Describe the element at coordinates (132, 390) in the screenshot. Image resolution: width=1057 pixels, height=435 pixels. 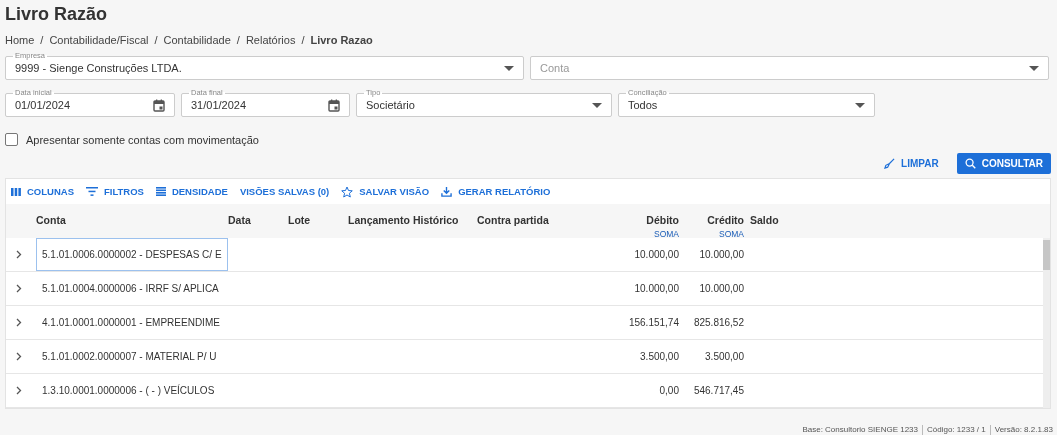
I see `table-cell: 1.3.10.0001.0000006 - ( - ) VEÍCULOS` at that location.